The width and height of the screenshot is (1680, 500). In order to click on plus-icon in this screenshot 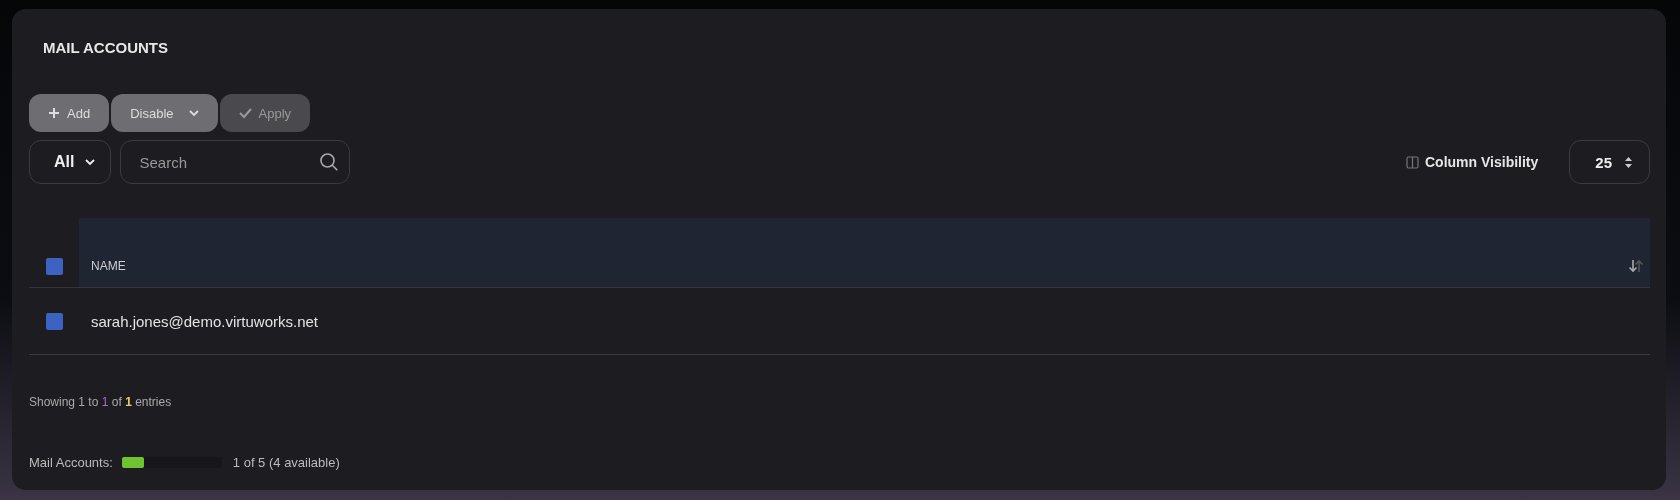, I will do `click(54, 113)`.